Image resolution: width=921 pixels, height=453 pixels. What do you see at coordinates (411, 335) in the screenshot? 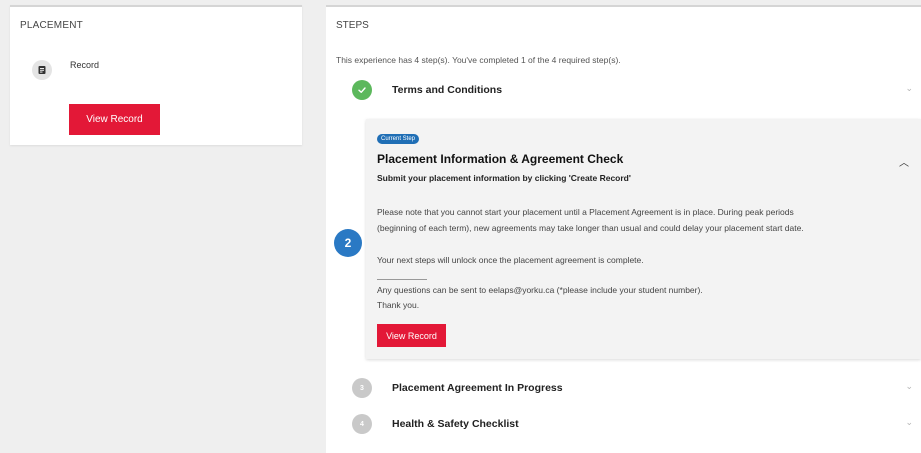
I see `current-step-view-record-button: View Record` at bounding box center [411, 335].